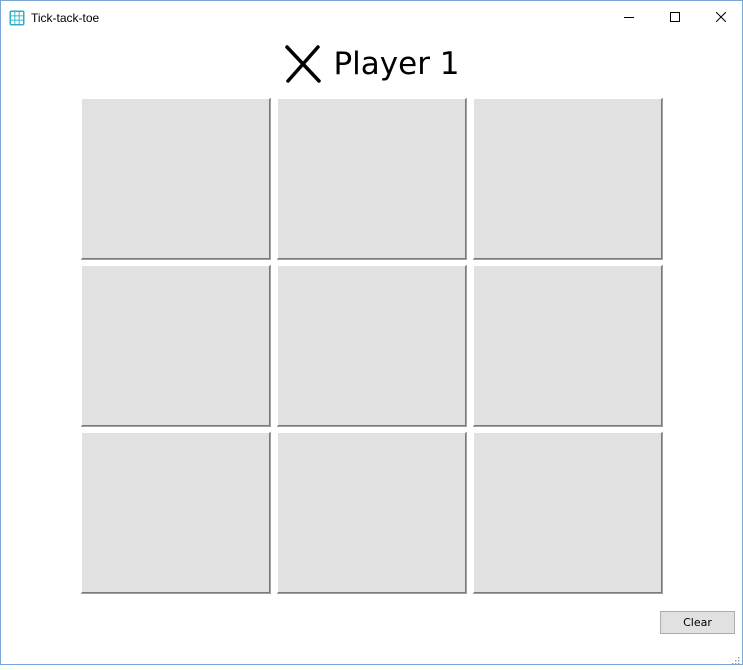 The width and height of the screenshot is (743, 670). What do you see at coordinates (371, 17) in the screenshot?
I see `title-bar: Tick-tack-toe` at bounding box center [371, 17].